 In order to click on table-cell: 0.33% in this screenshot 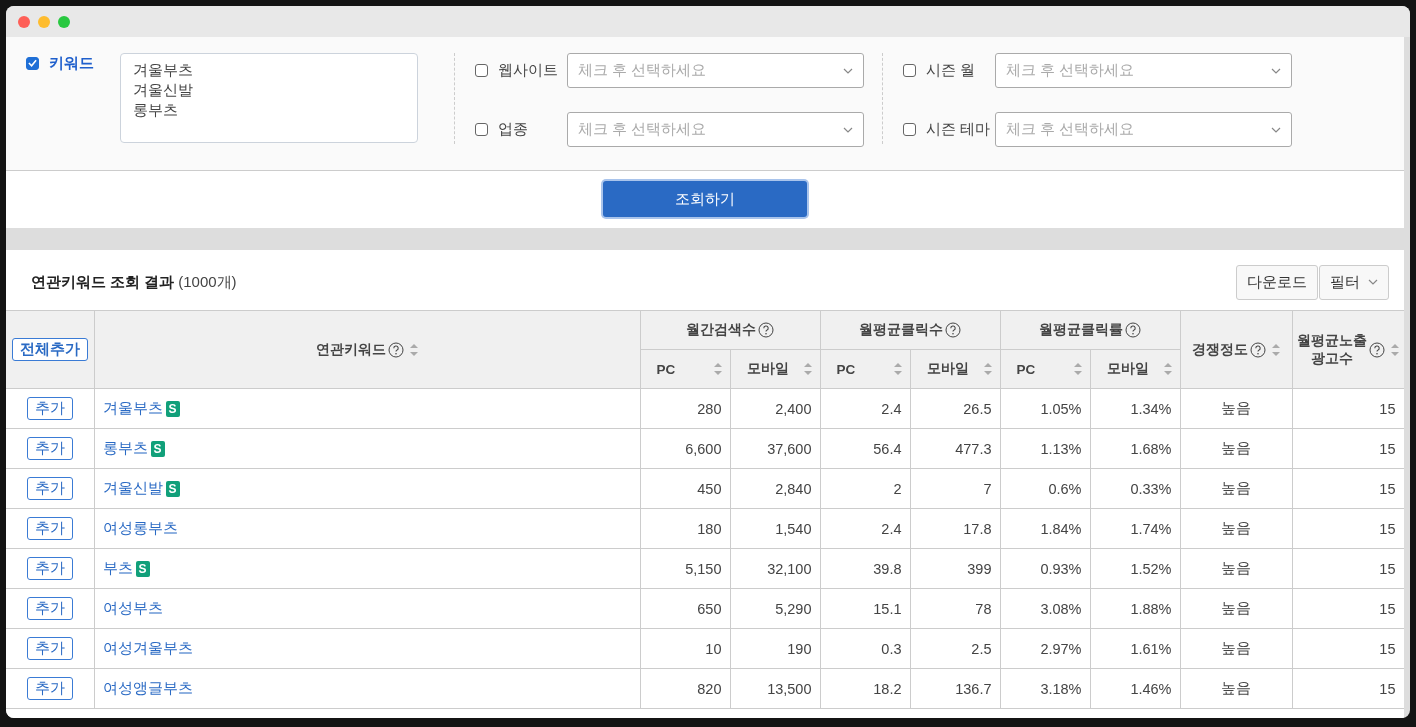, I will do `click(1135, 488)`.